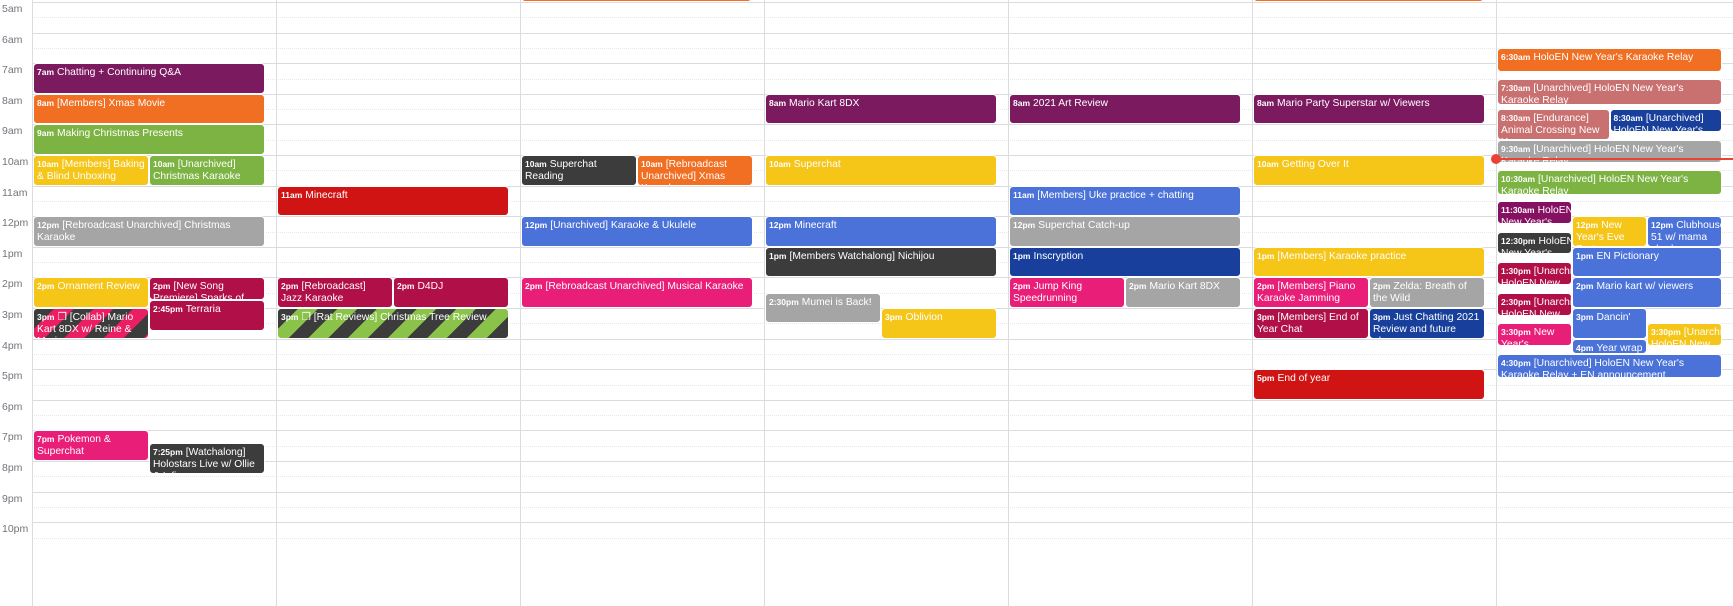 This screenshot has width=1733, height=606. I want to click on event-time: 10am, so click(780, 164).